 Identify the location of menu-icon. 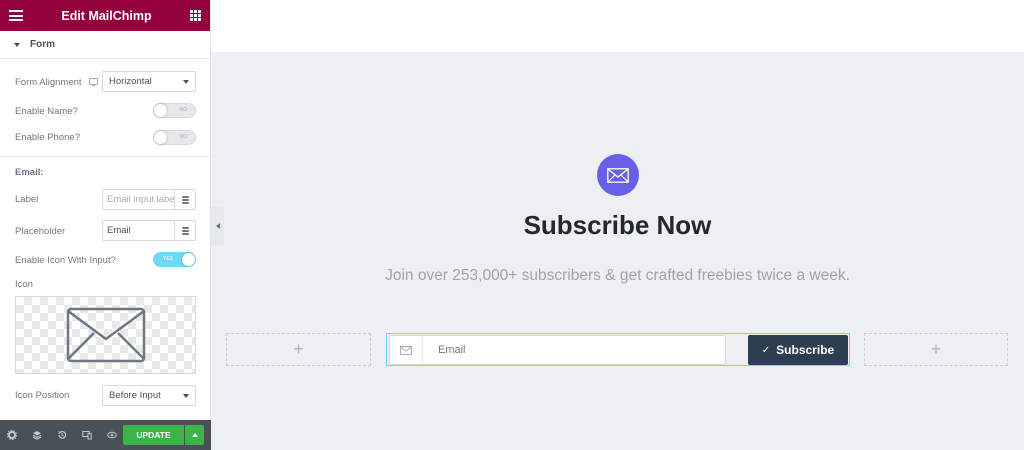
(16, 15).